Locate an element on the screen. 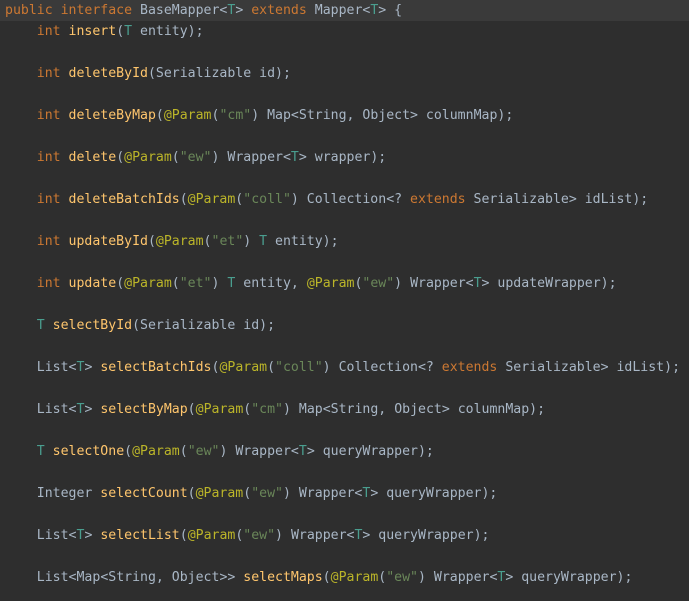 Image resolution: width=689 pixels, height=601 pixels. code-token-pun: id); is located at coordinates (271, 73).